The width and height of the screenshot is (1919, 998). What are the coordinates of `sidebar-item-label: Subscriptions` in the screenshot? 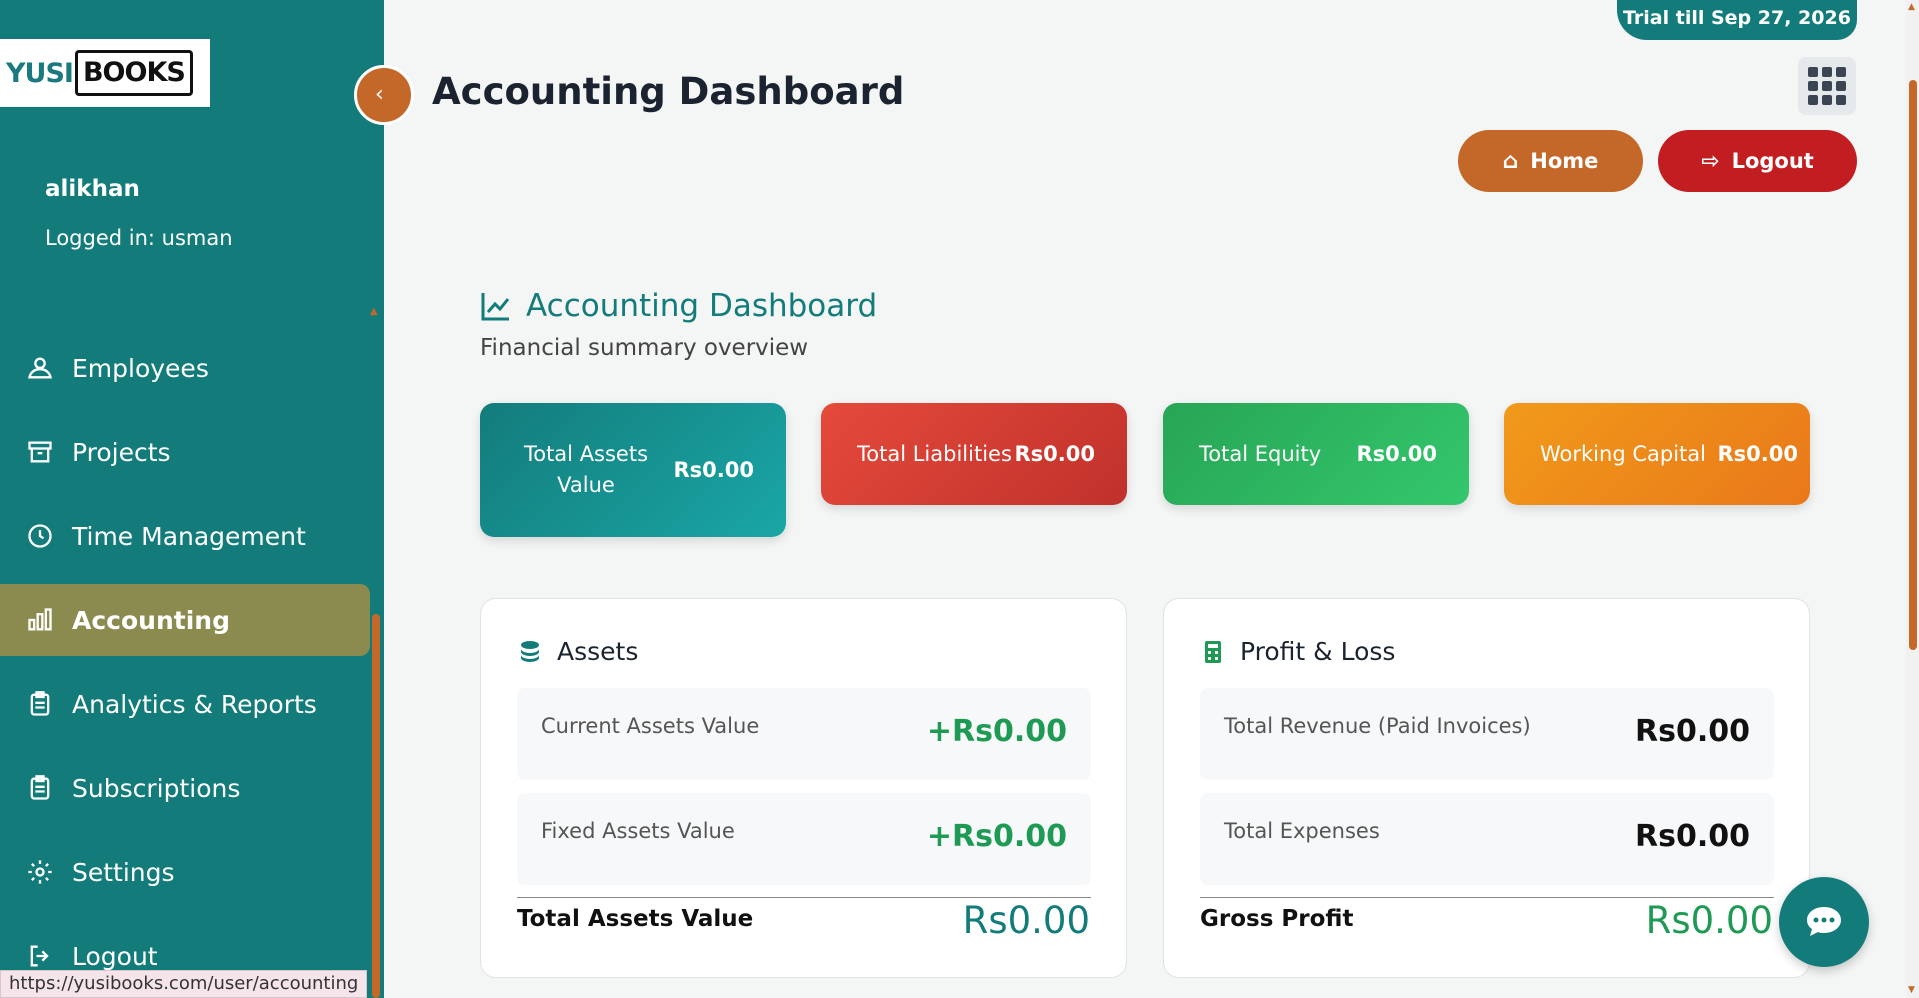 It's located at (156, 788).